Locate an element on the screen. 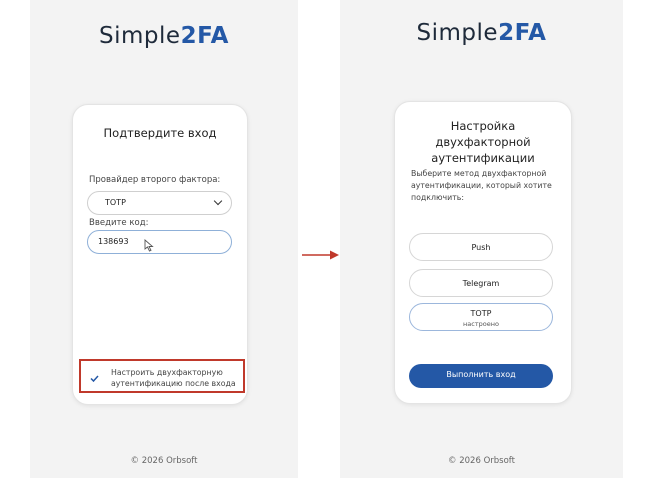 Image resolution: width=650 pixels, height=483 pixels. method-totp-button: TOTP настроено is located at coordinates (481, 317).